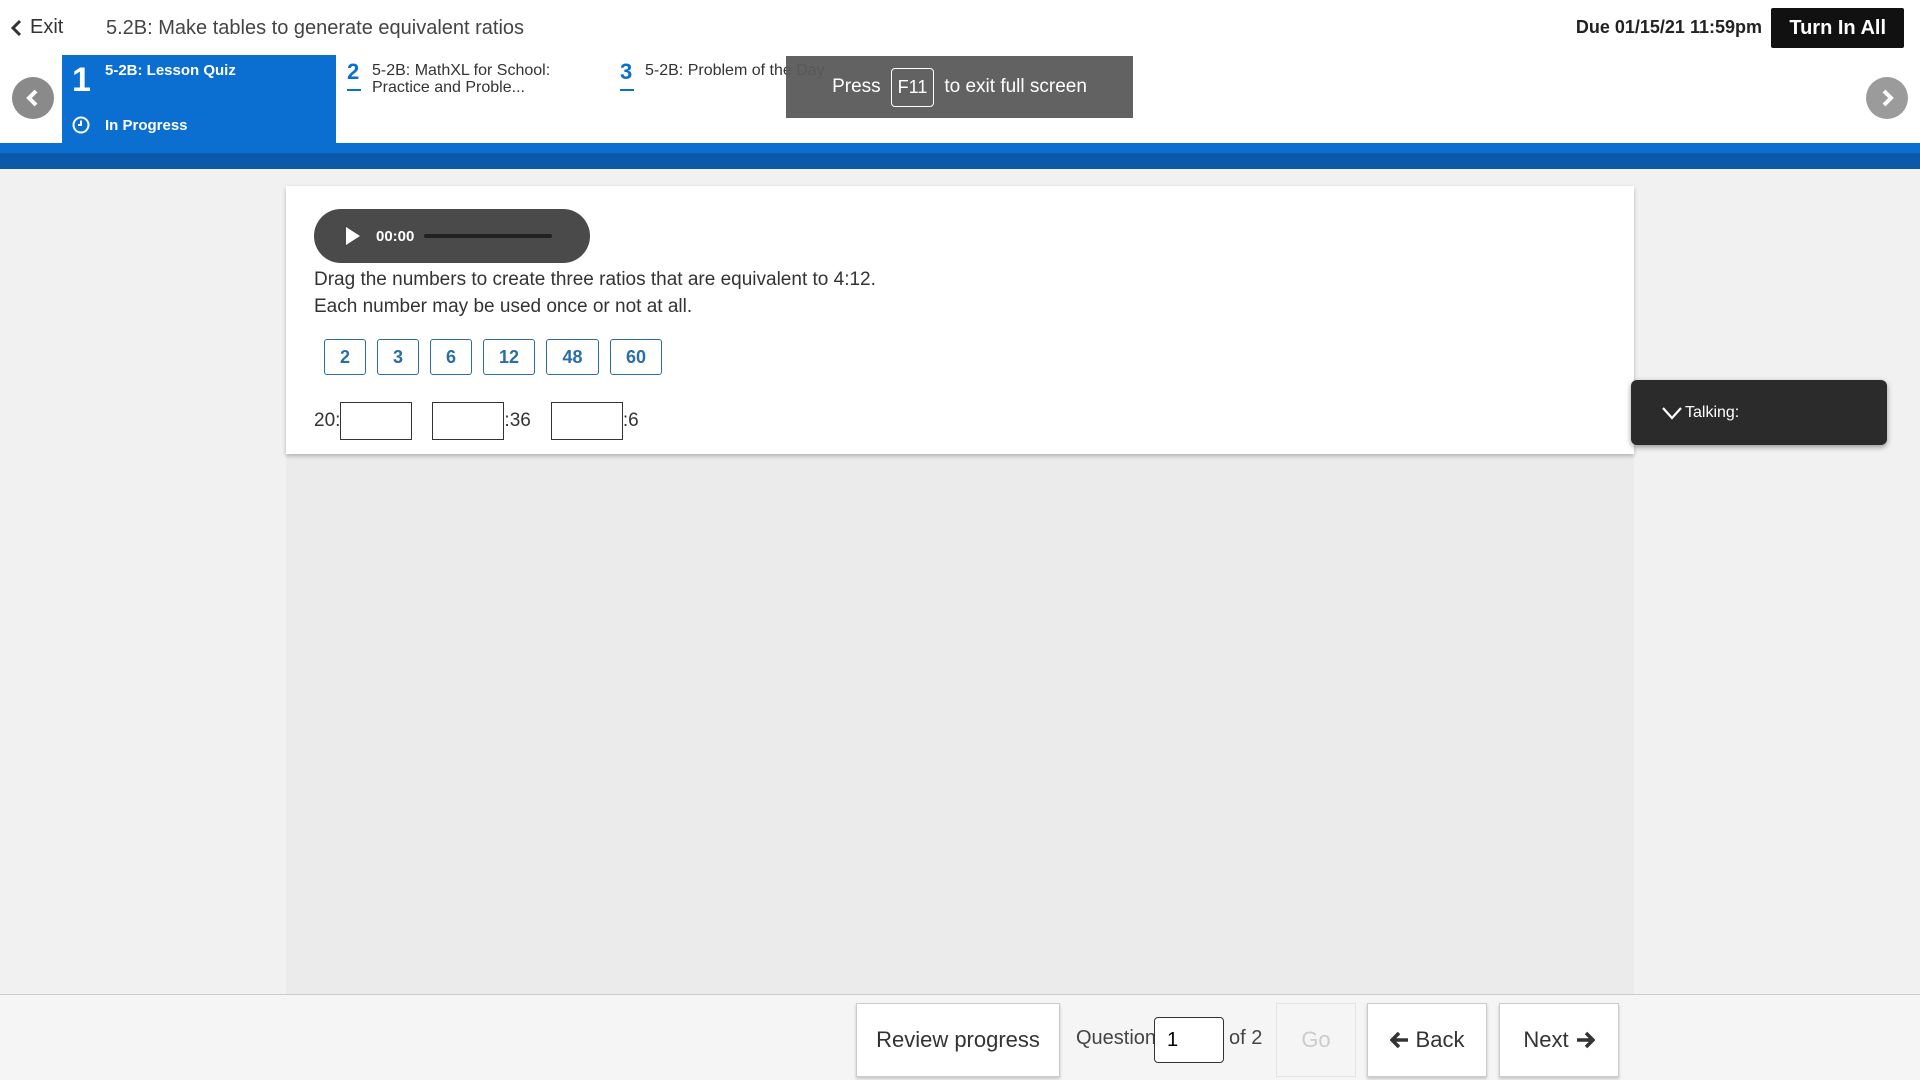 Image resolution: width=1920 pixels, height=1080 pixels. What do you see at coordinates (958, 1040) in the screenshot?
I see `review-progress-button: Review progress` at bounding box center [958, 1040].